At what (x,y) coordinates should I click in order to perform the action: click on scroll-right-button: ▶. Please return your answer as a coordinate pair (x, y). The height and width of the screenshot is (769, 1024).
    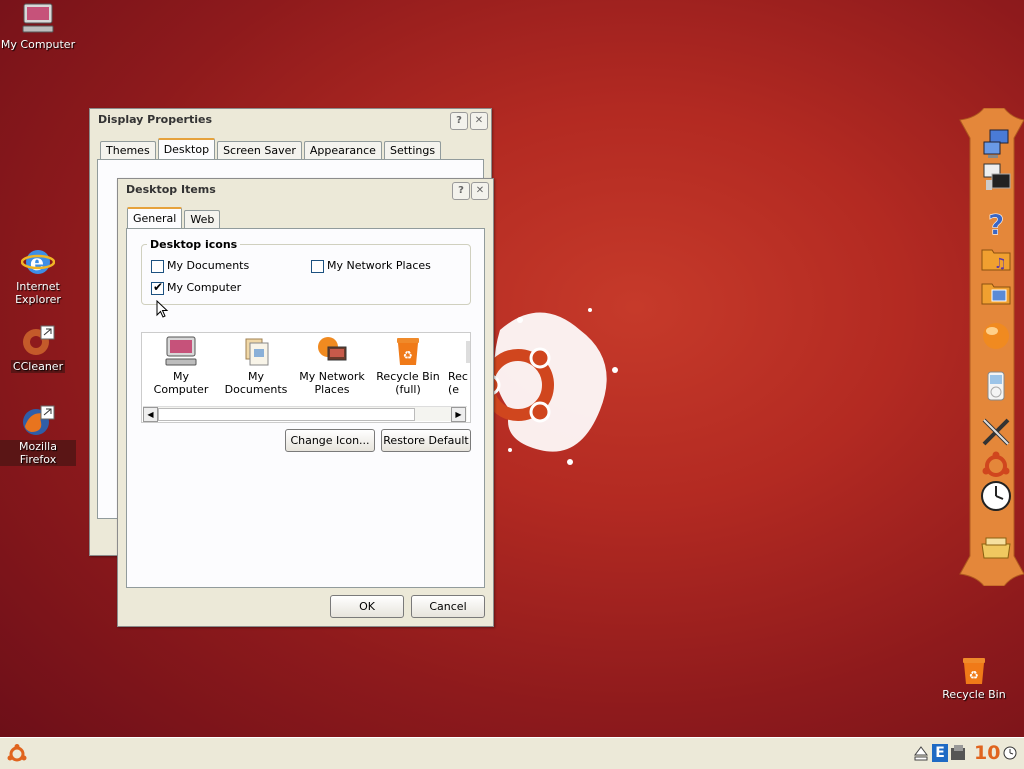
    Looking at the image, I should click on (458, 414).